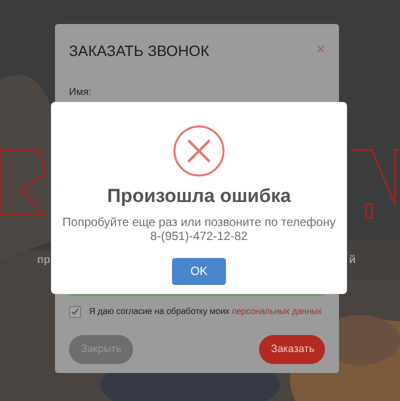 This screenshot has width=400, height=401. What do you see at coordinates (199, 197) in the screenshot?
I see `error-title: Произошла ошибка` at bounding box center [199, 197].